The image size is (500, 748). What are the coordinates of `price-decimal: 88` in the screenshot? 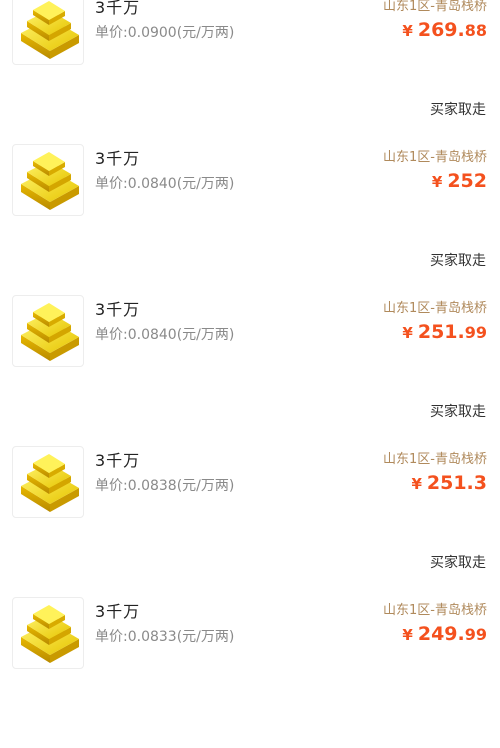 It's located at (475, 30).